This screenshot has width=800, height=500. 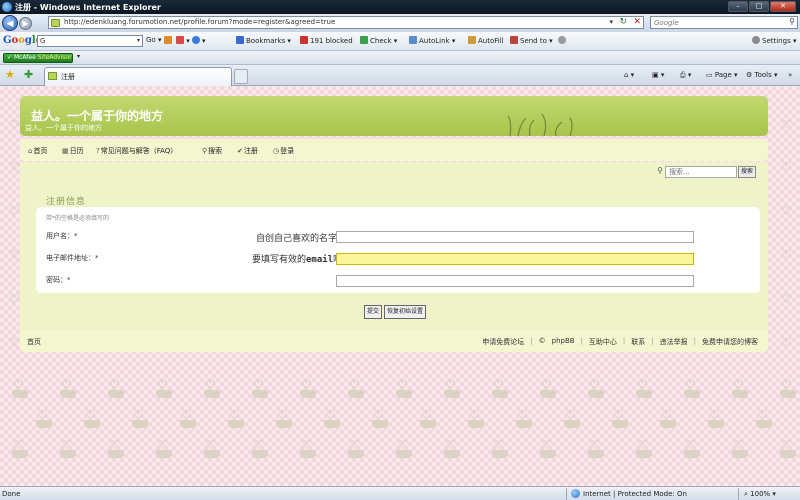 I want to click on browser-search-box: ⚲, so click(x=724, y=22).